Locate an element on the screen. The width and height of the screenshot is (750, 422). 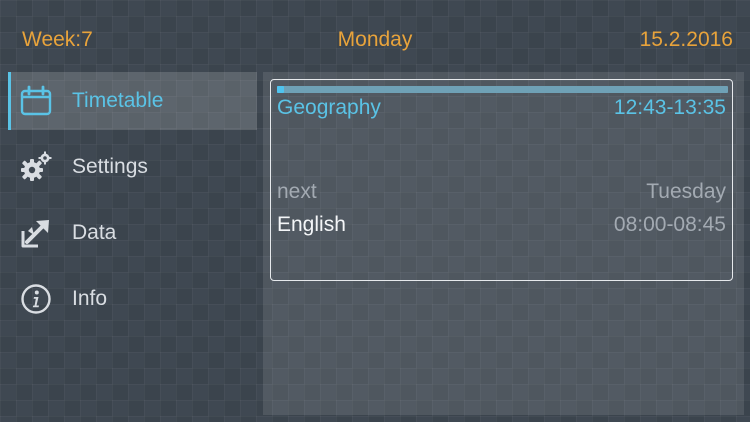
sidebar-item-label: Settings is located at coordinates (110, 166).